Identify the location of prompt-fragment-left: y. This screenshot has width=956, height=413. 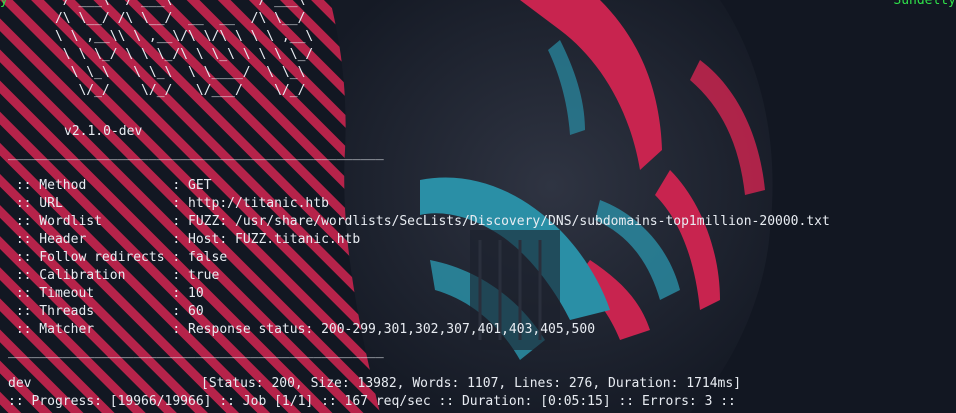
(4, 4).